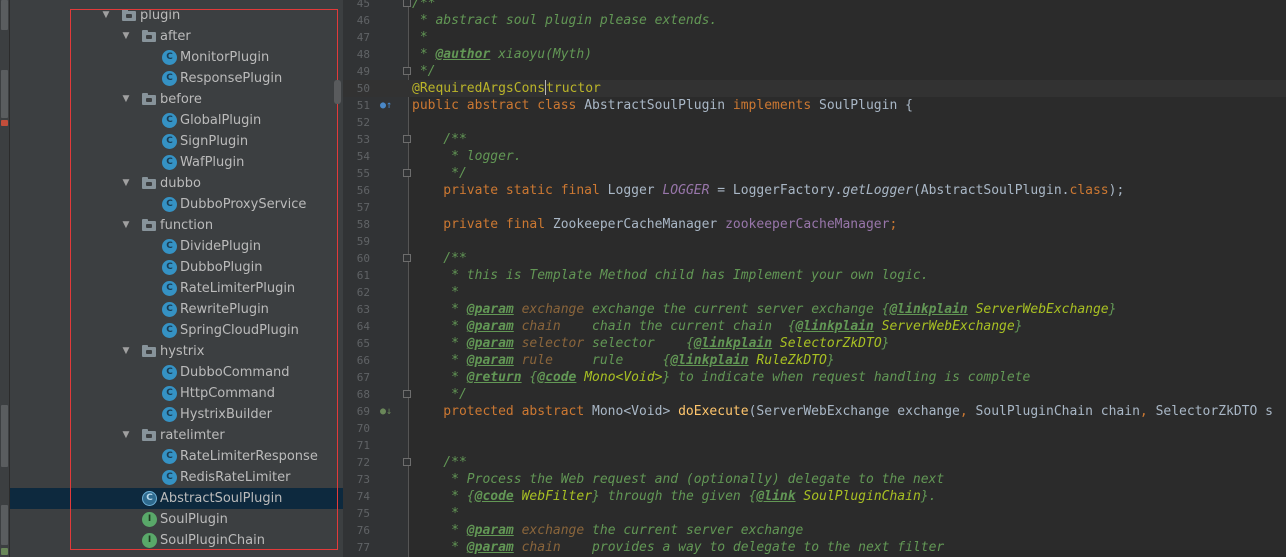 This screenshot has width=1286, height=557. I want to click on tree-file-row: C ResponsePlugin, so click(176, 78).